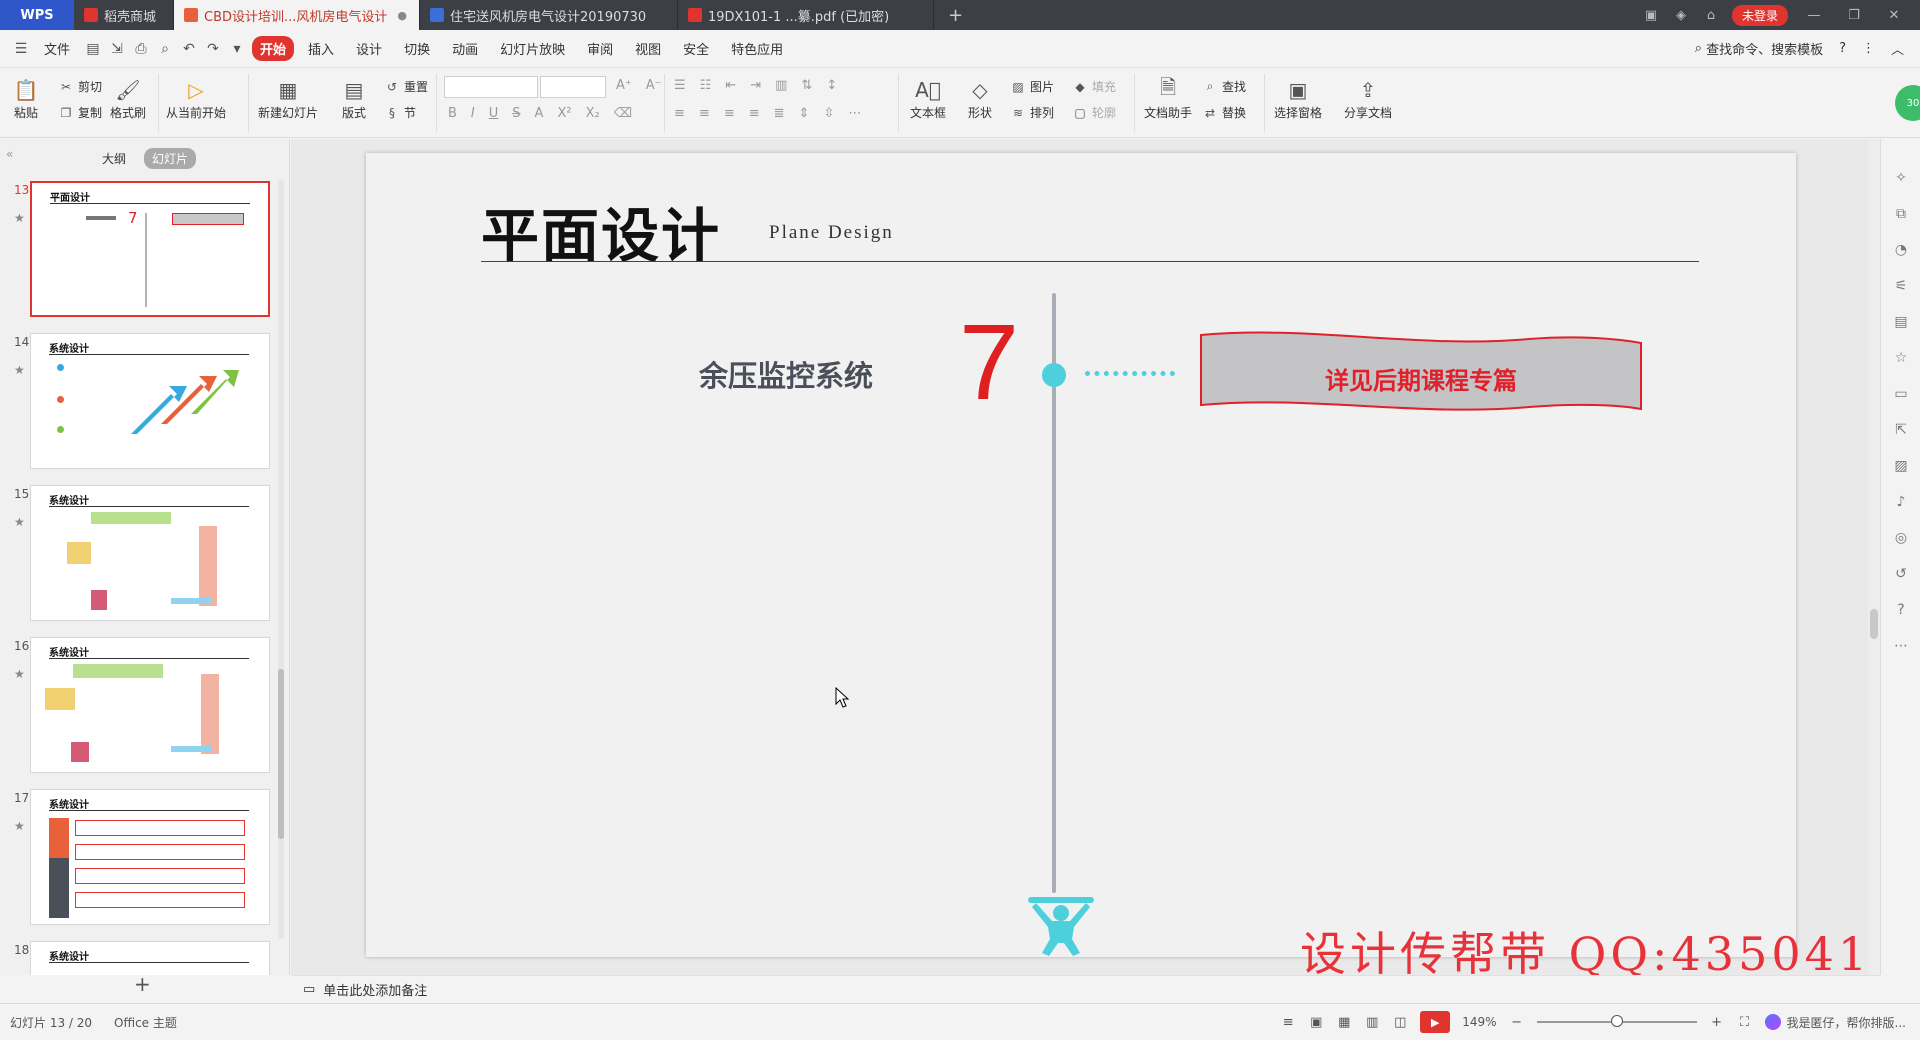  Describe the element at coordinates (730, 85) in the screenshot. I see `decrease-indent-icon: ⇤` at that location.